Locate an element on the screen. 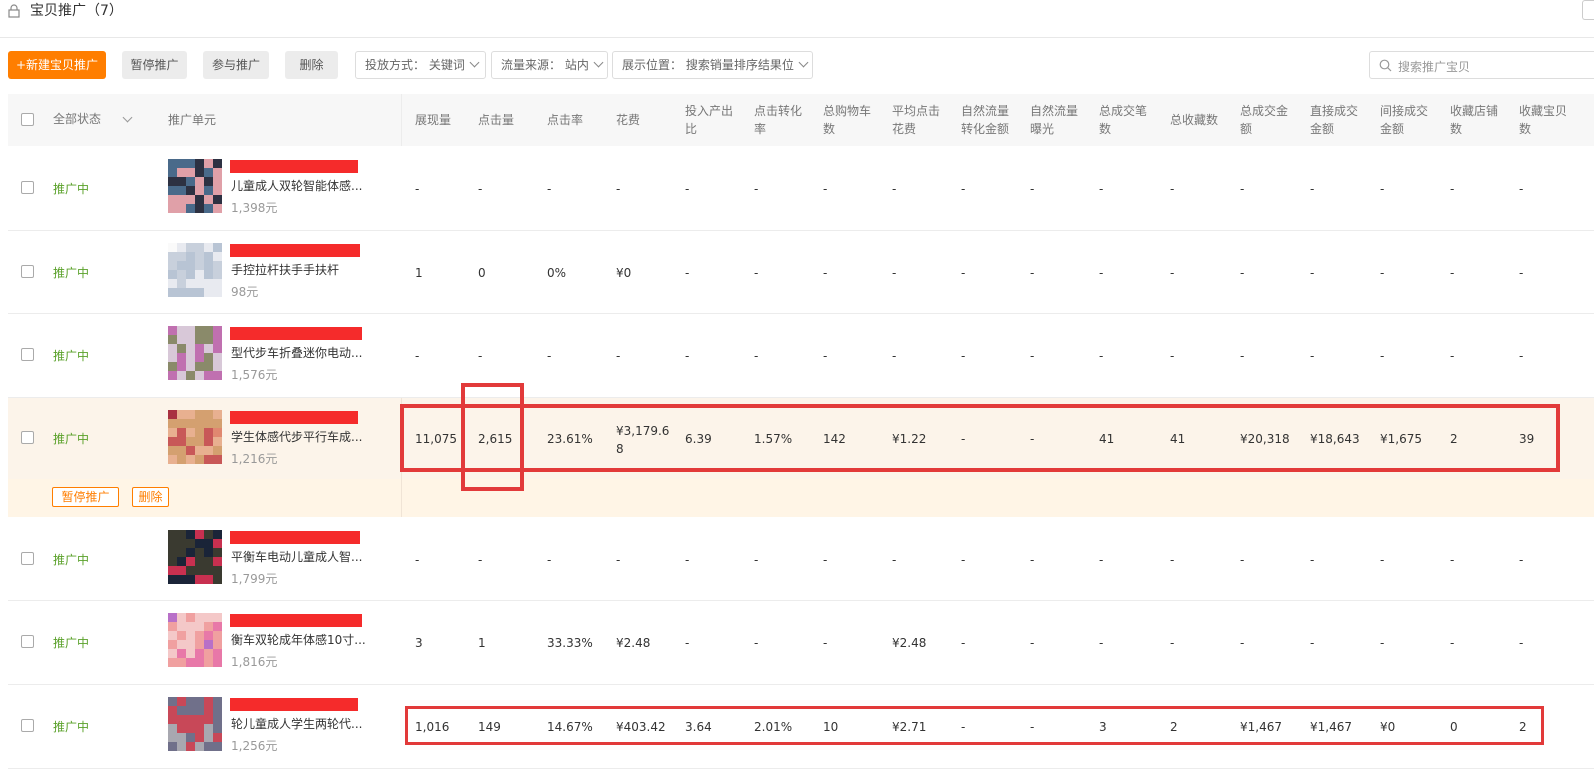 The width and height of the screenshot is (1594, 777). column-header: 总成交金 is located at coordinates (1264, 111).